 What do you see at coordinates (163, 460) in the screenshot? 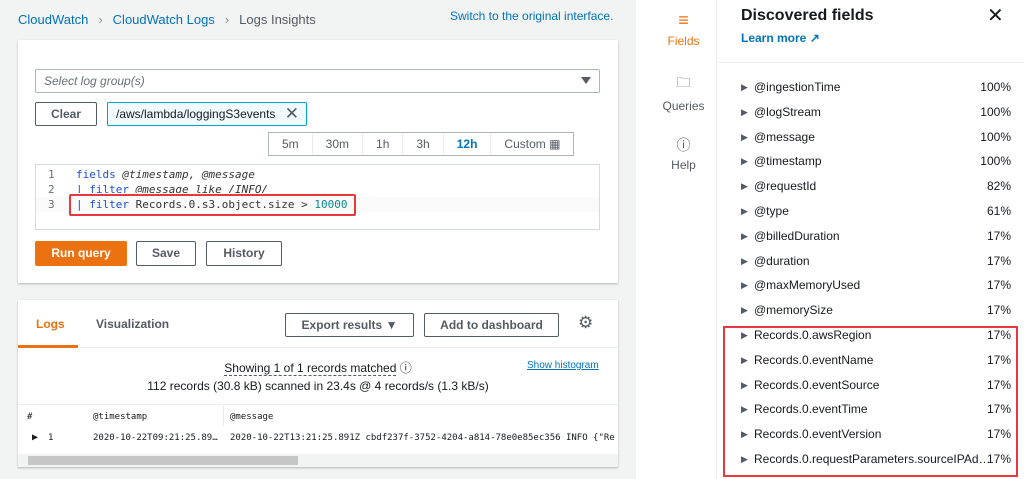
I see `scrollbar-thumb` at bounding box center [163, 460].